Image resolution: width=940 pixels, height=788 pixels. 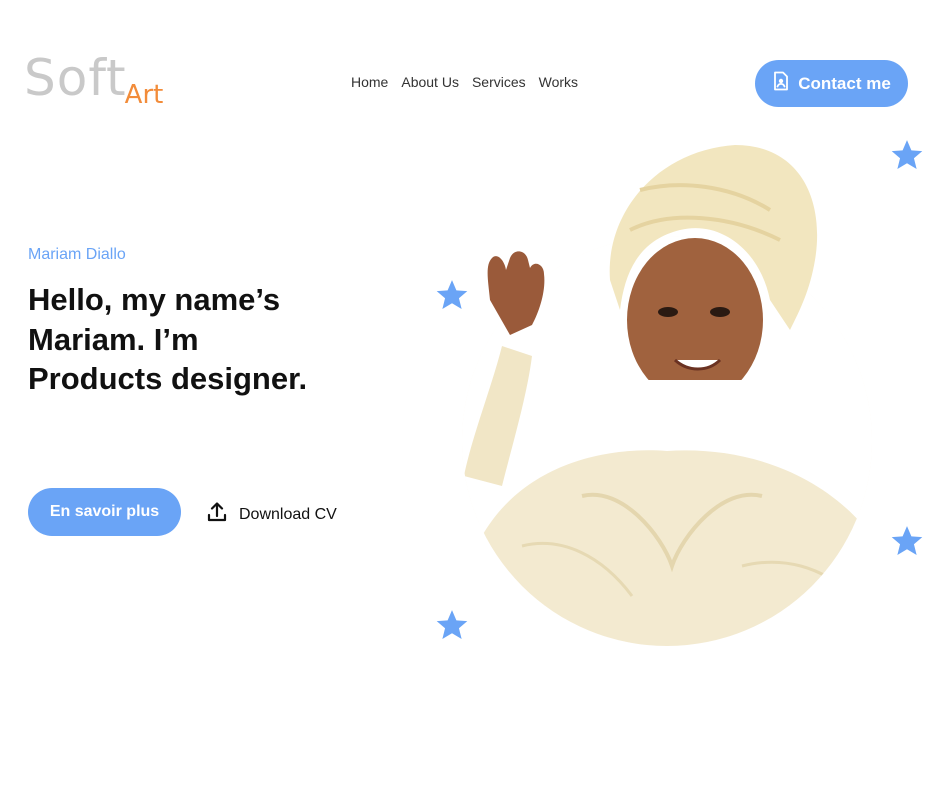 What do you see at coordinates (430, 82) in the screenshot?
I see `nav-about-us: About Us` at bounding box center [430, 82].